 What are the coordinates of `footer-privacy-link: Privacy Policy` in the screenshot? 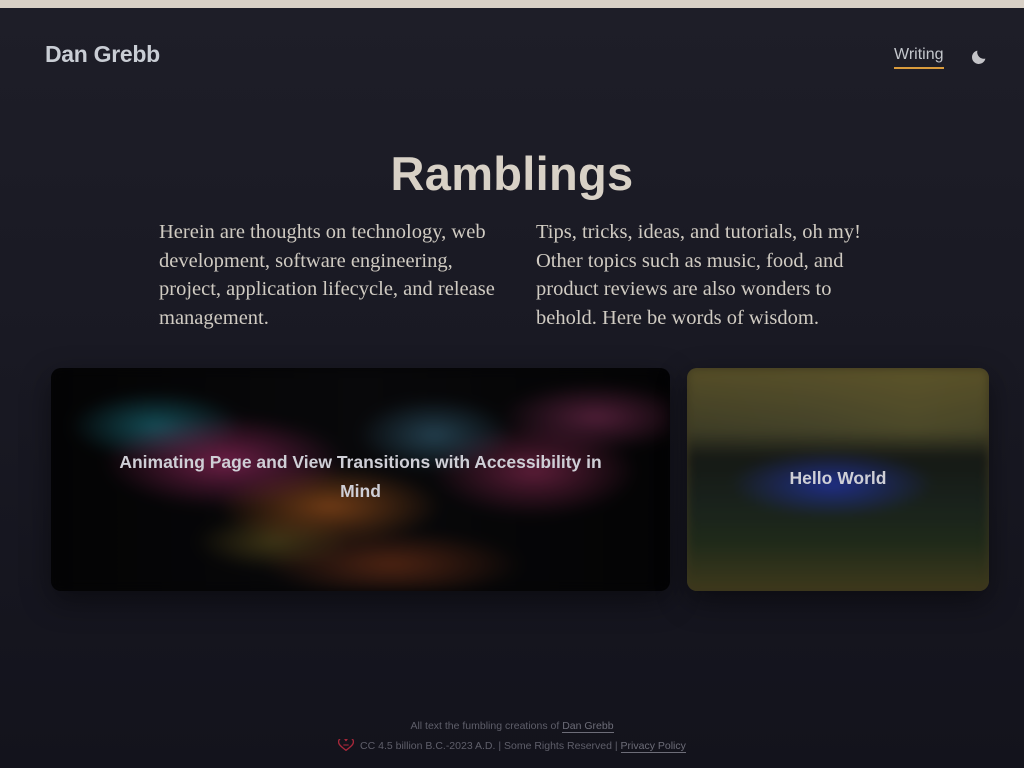 It's located at (653, 746).